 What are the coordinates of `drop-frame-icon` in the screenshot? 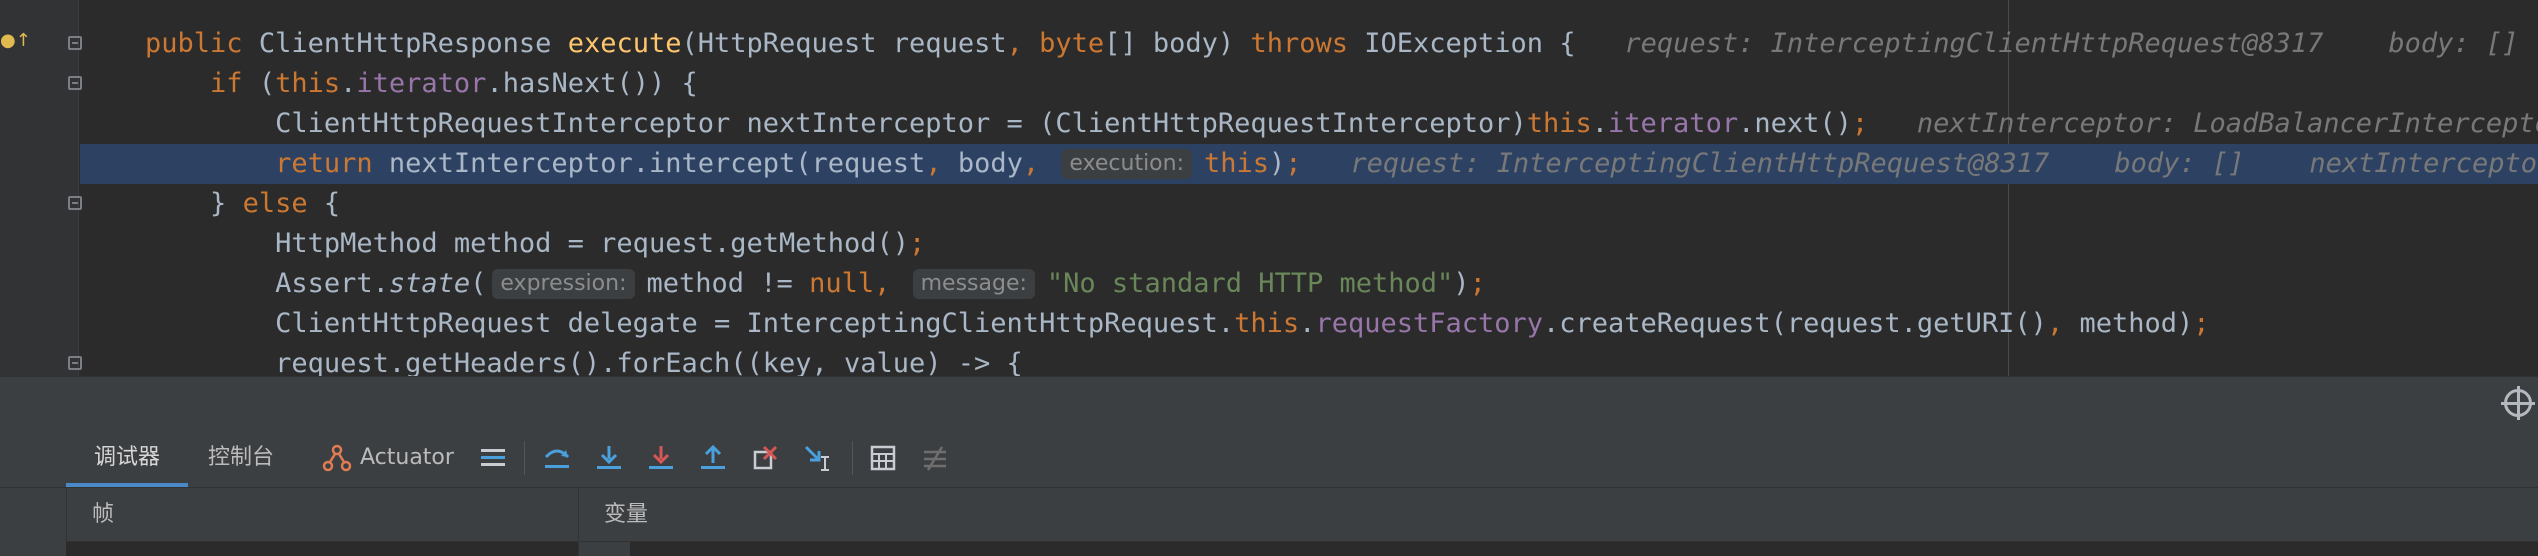 It's located at (765, 458).